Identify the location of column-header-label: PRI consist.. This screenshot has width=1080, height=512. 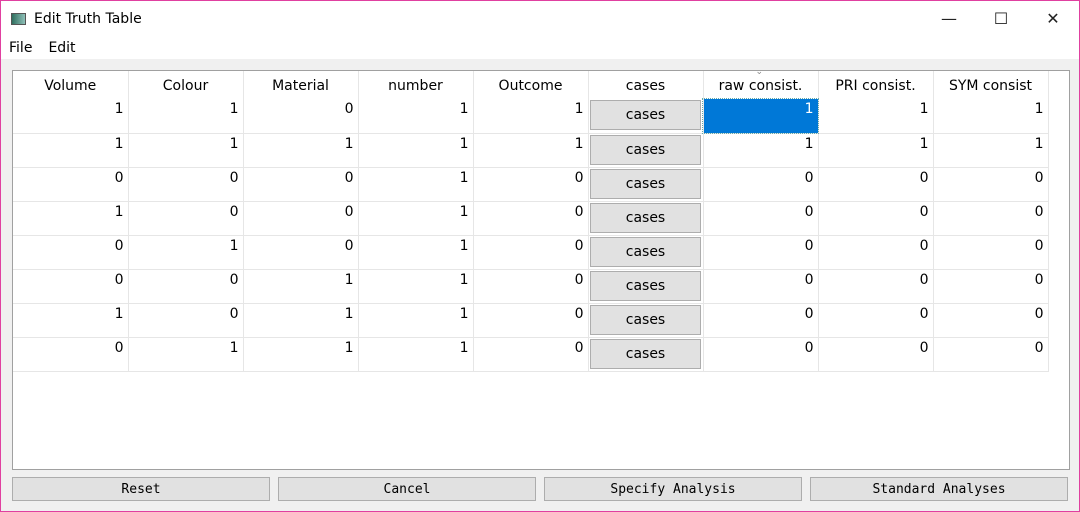
(875, 85).